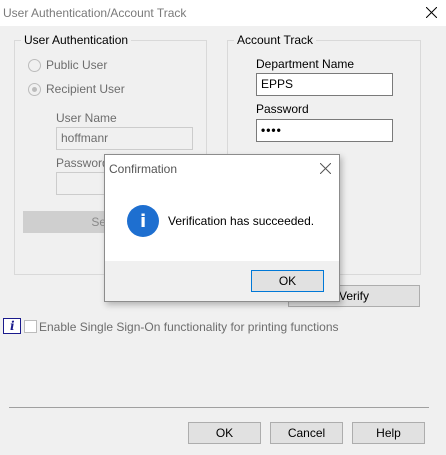 Image resolution: width=446 pixels, height=455 pixels. What do you see at coordinates (219, 407) in the screenshot?
I see `separator` at bounding box center [219, 407].